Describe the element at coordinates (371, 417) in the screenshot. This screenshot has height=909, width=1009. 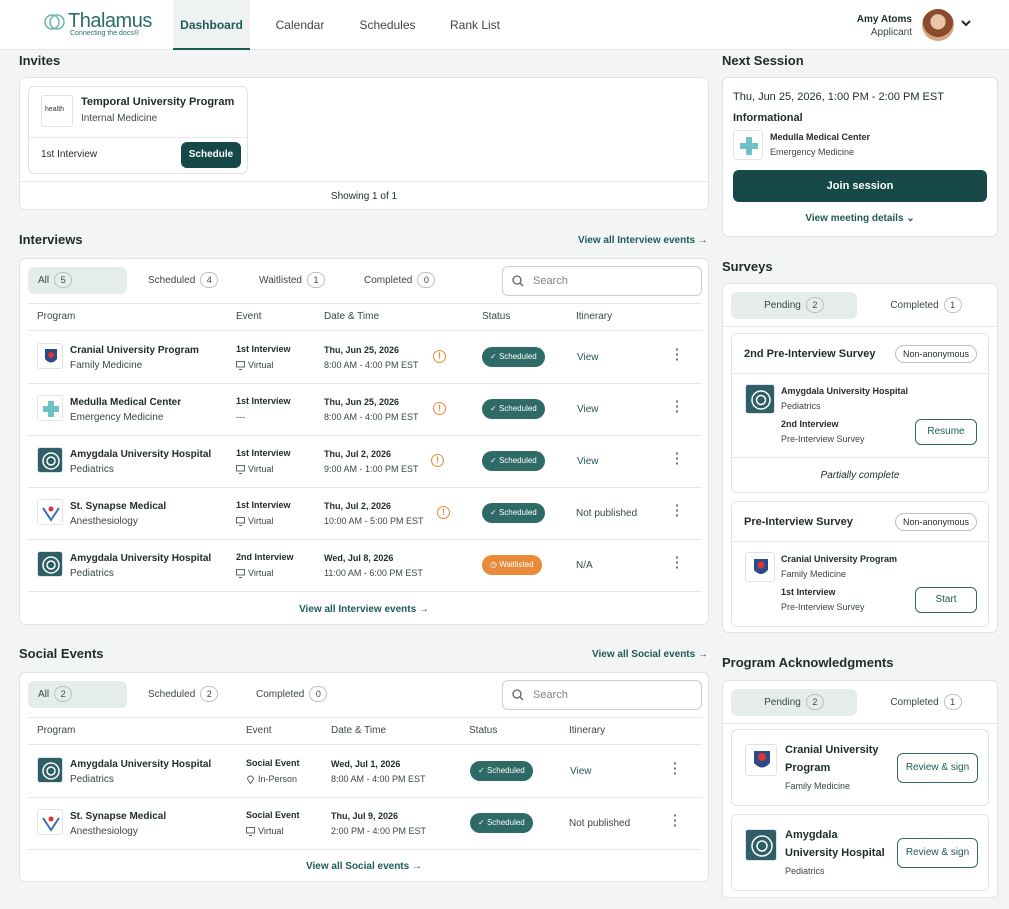
I see `row-time: 8:00 AM - 4:00 PM EST` at that location.